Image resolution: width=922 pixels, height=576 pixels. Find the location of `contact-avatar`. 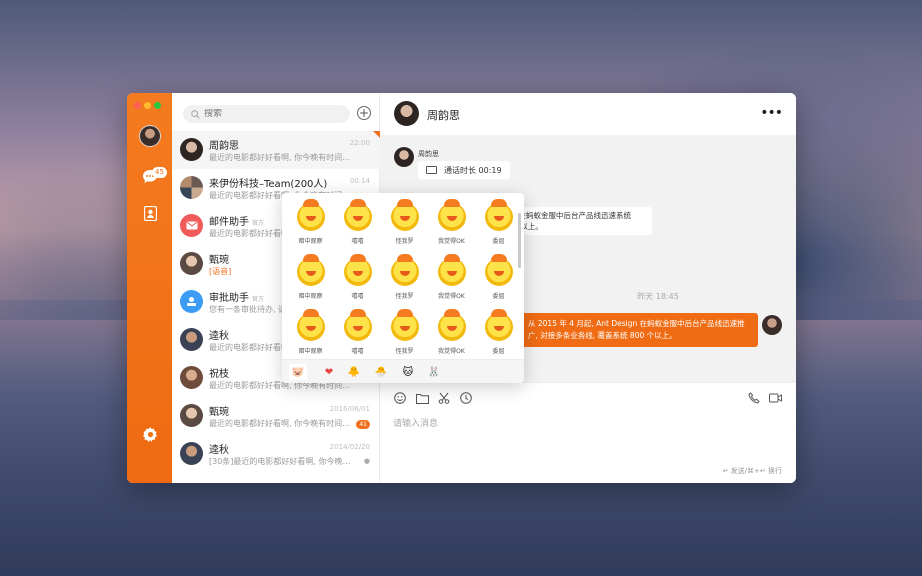

contact-avatar is located at coordinates (406, 113).